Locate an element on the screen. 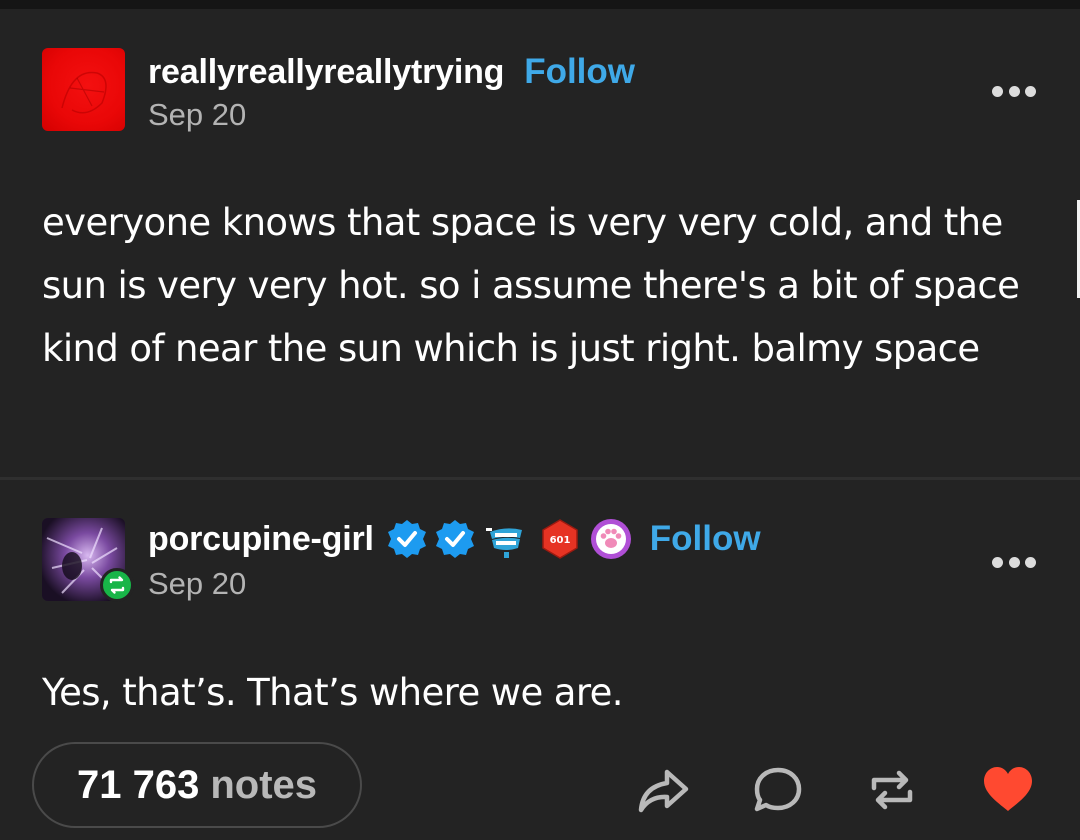 The image size is (1080, 840). post-header: porcupine-girl 601 Follow is located at coordinates (454, 539).